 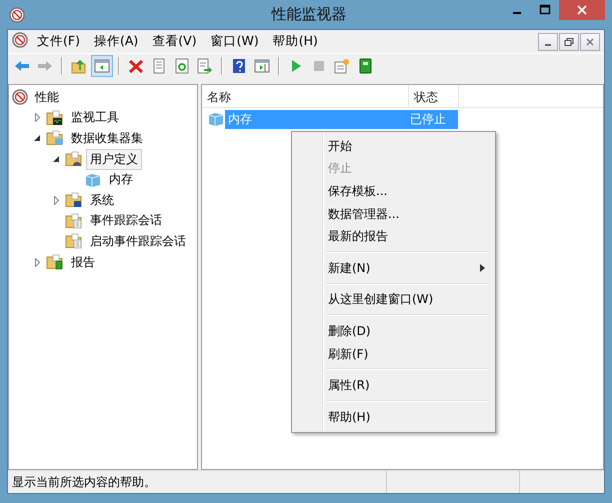 I want to click on menu-item: 操作(A), so click(x=116, y=41).